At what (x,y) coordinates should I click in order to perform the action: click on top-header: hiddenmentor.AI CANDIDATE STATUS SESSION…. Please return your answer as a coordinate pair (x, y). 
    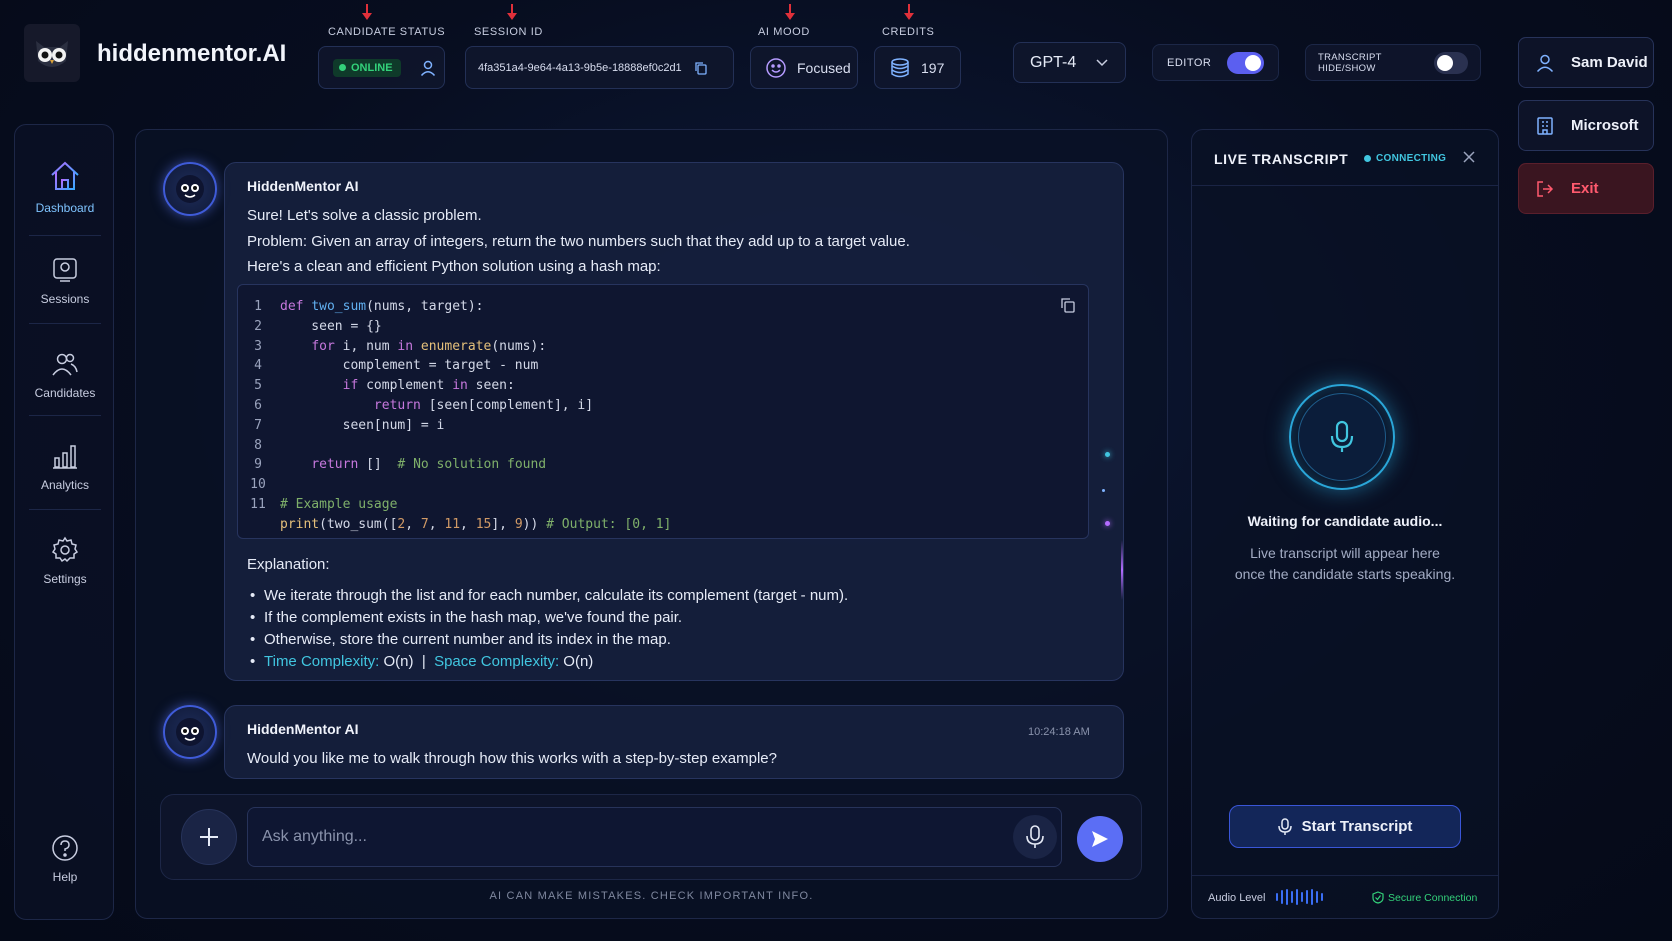
    Looking at the image, I should click on (836, 52).